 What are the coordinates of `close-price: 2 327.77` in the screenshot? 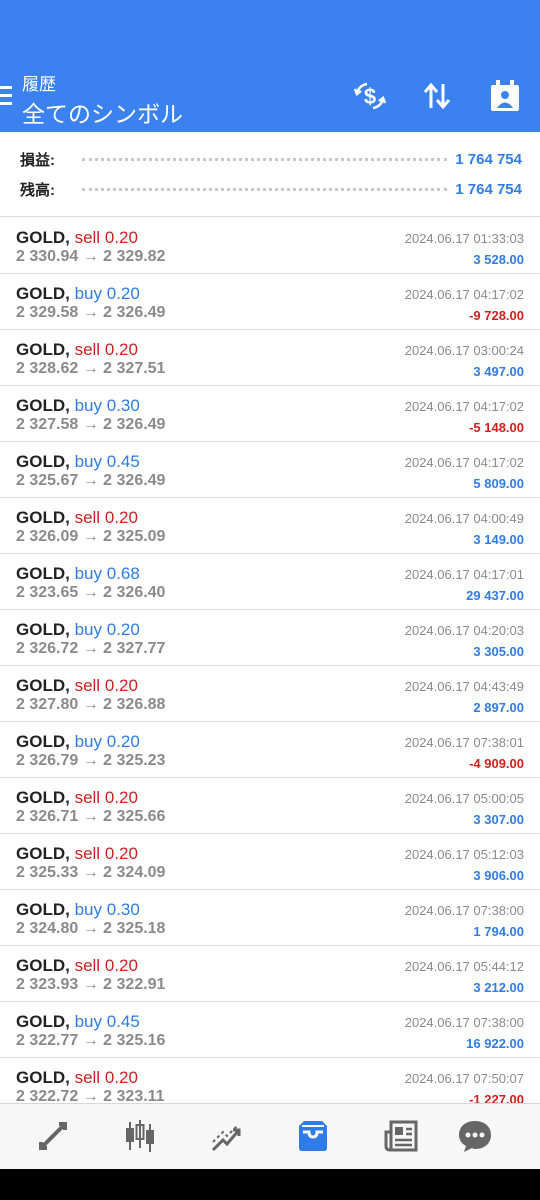 It's located at (134, 648).